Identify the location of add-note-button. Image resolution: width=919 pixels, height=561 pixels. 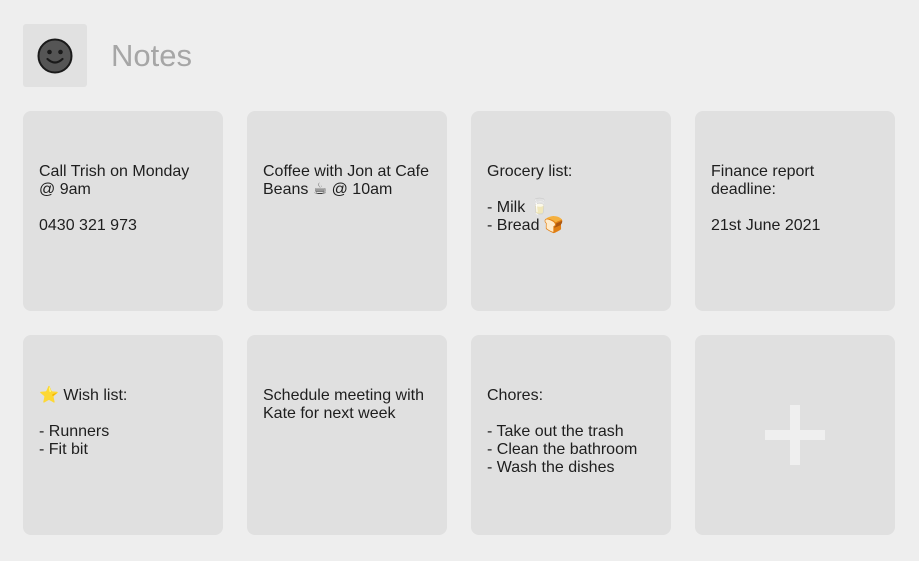
(795, 435).